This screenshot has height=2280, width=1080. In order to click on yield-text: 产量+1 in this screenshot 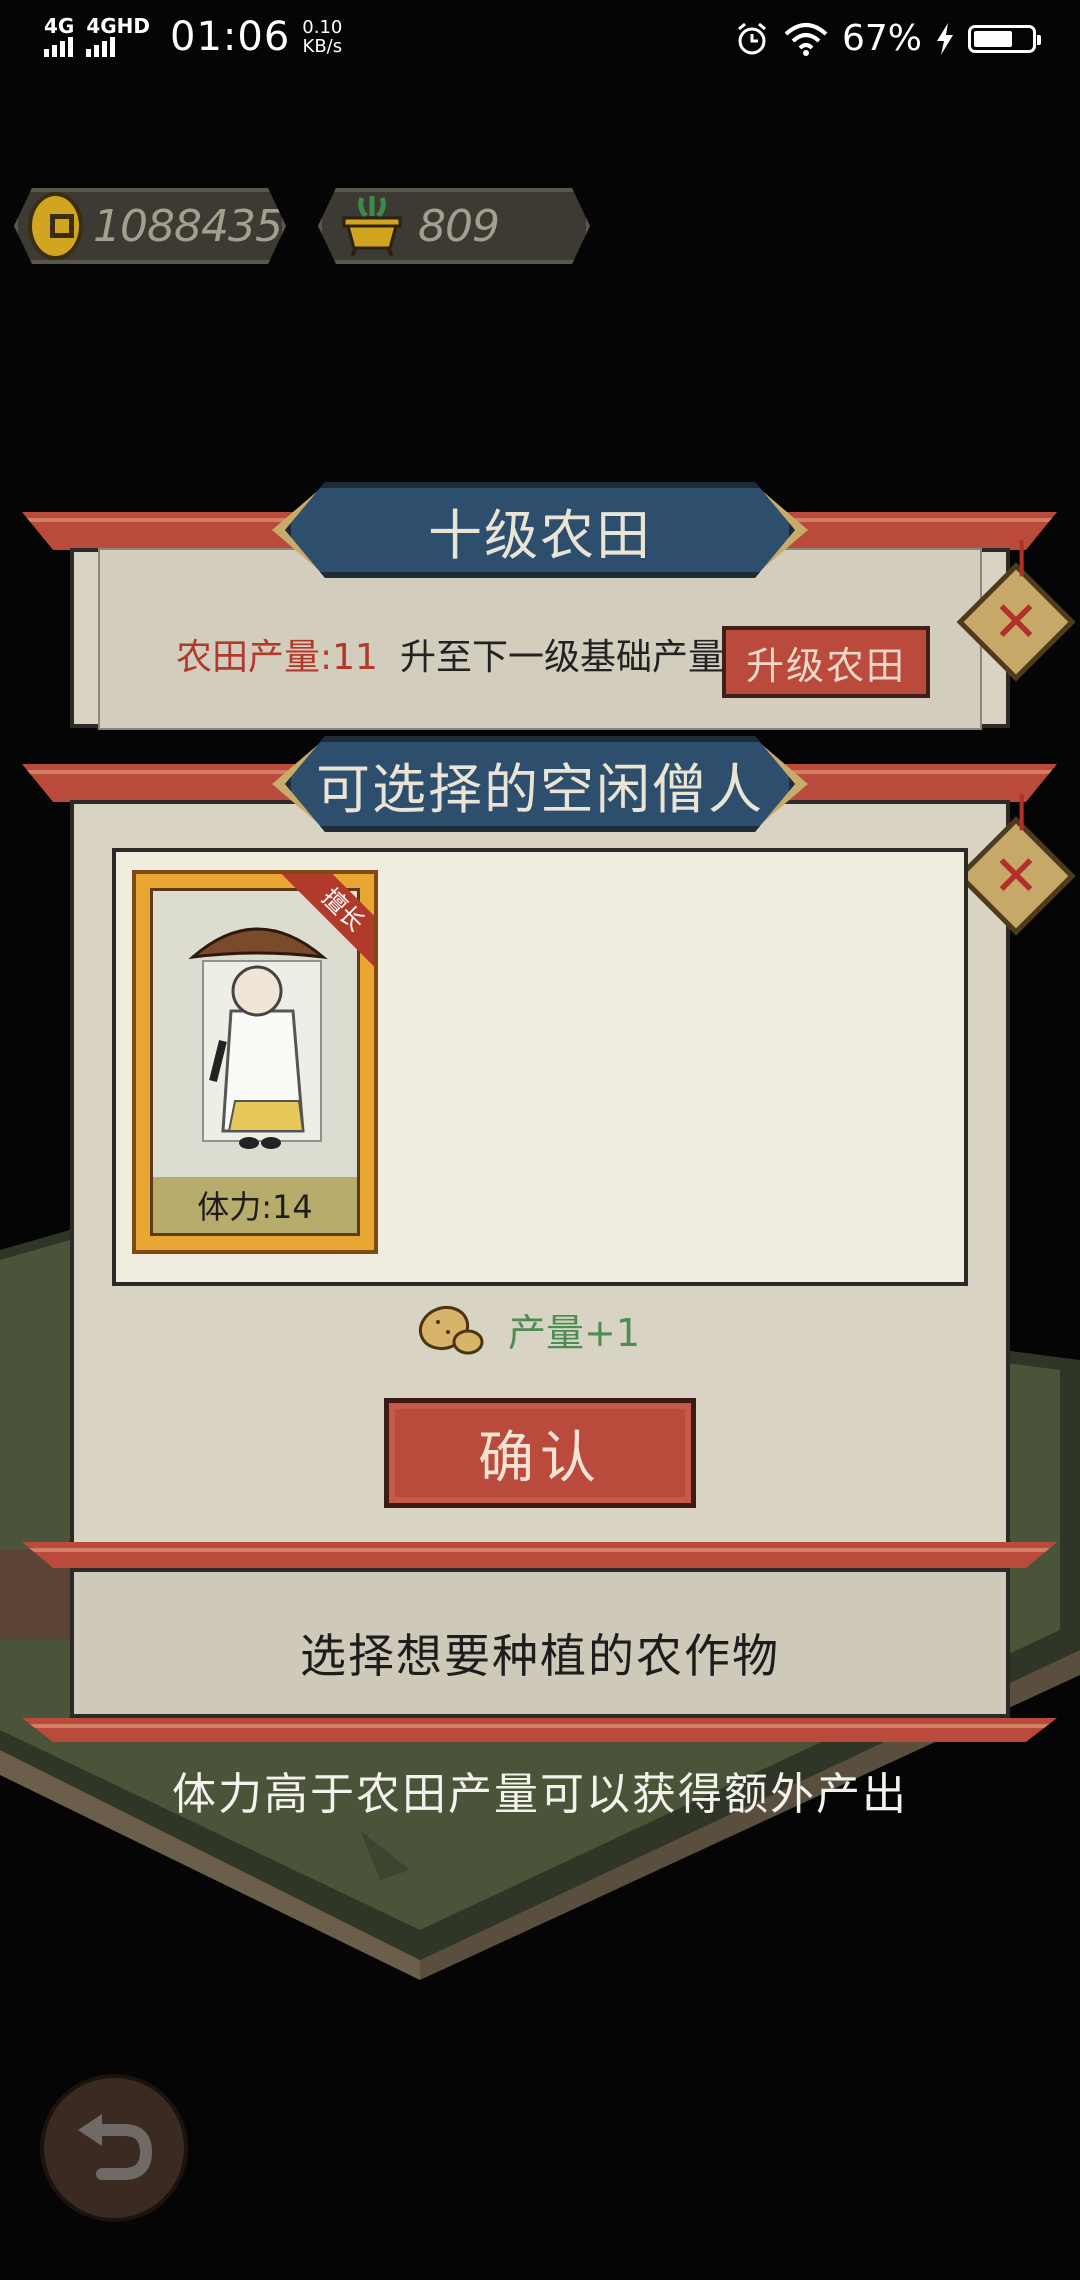, I will do `click(574, 1332)`.